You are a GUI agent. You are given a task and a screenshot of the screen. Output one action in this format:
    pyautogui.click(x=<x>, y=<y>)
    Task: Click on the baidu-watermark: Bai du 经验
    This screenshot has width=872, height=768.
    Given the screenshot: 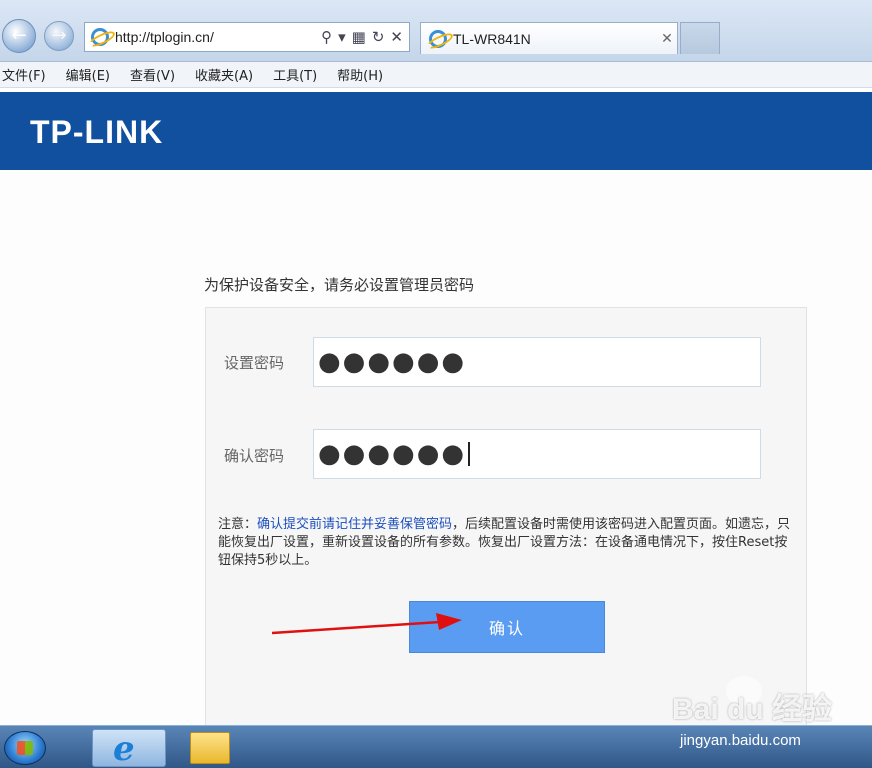 What is the action you would take?
    pyautogui.click(x=752, y=709)
    